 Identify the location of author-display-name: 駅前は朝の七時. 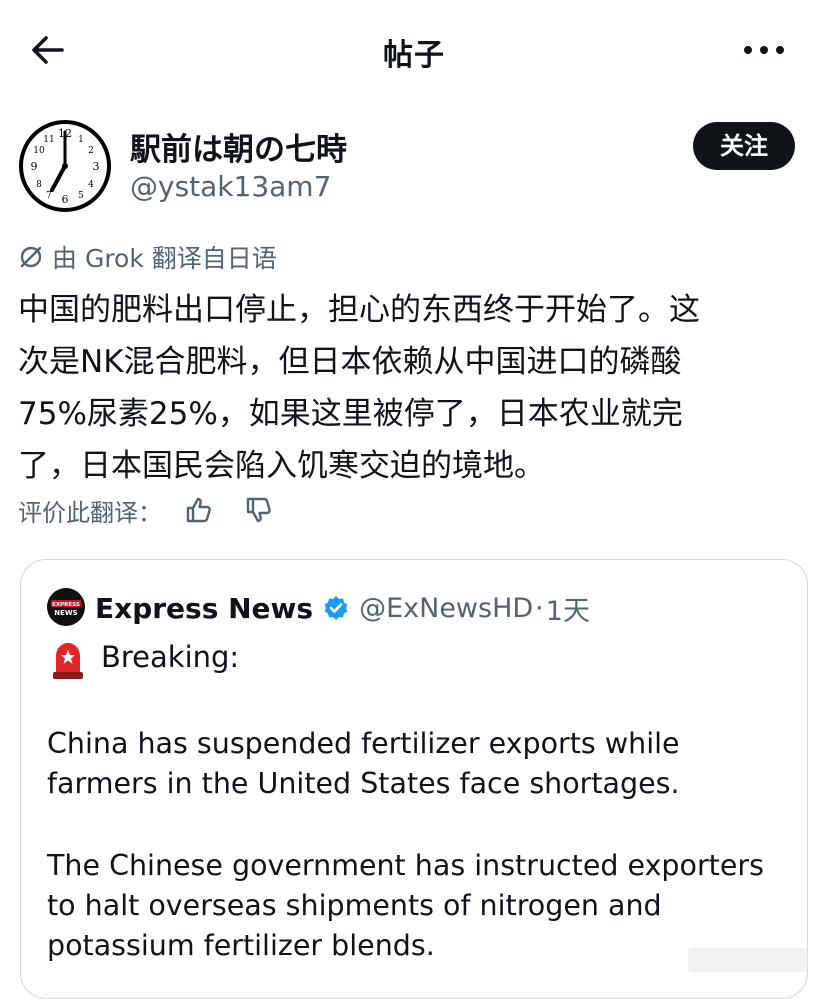
(238, 146).